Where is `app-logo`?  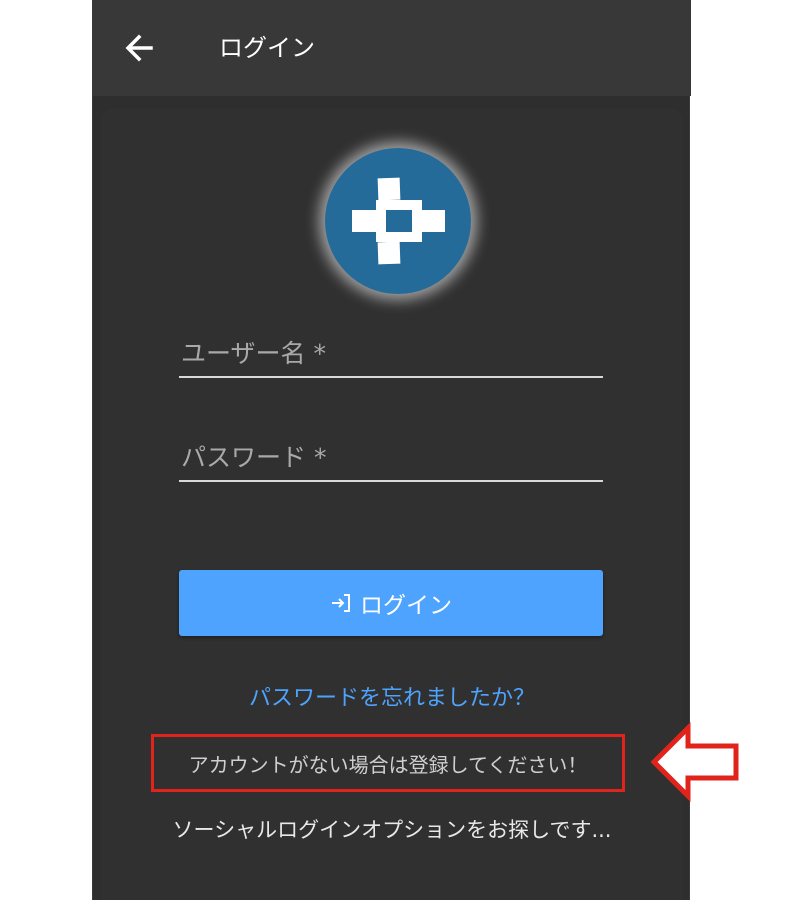
app-logo is located at coordinates (398, 221).